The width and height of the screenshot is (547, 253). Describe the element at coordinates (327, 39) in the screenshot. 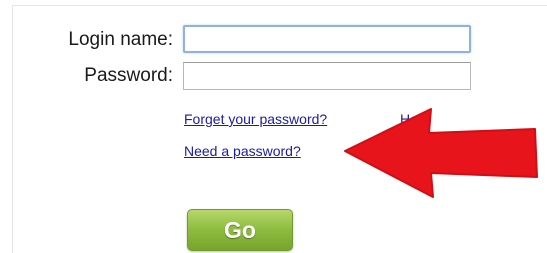

I see `login-name-input` at that location.